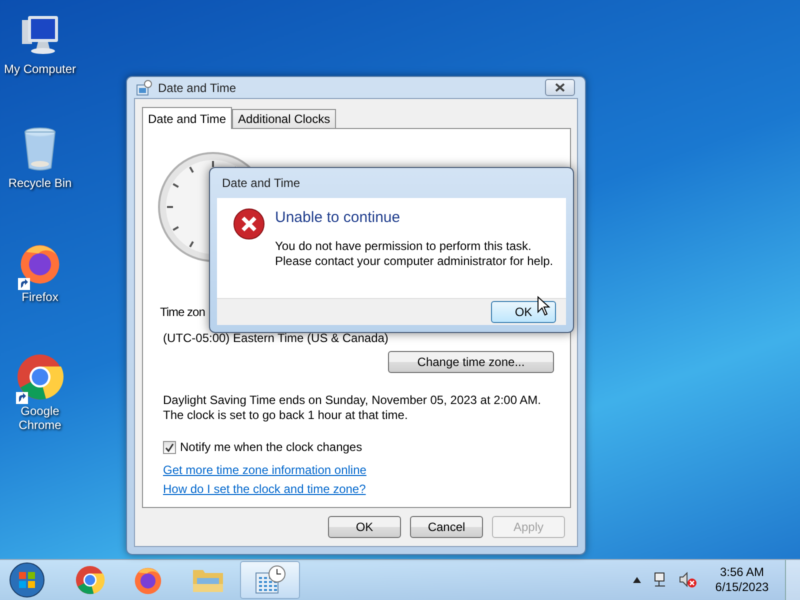 The height and width of the screenshot is (600, 800). What do you see at coordinates (271, 447) in the screenshot?
I see `notify-label: Notify me when the clock changes` at bounding box center [271, 447].